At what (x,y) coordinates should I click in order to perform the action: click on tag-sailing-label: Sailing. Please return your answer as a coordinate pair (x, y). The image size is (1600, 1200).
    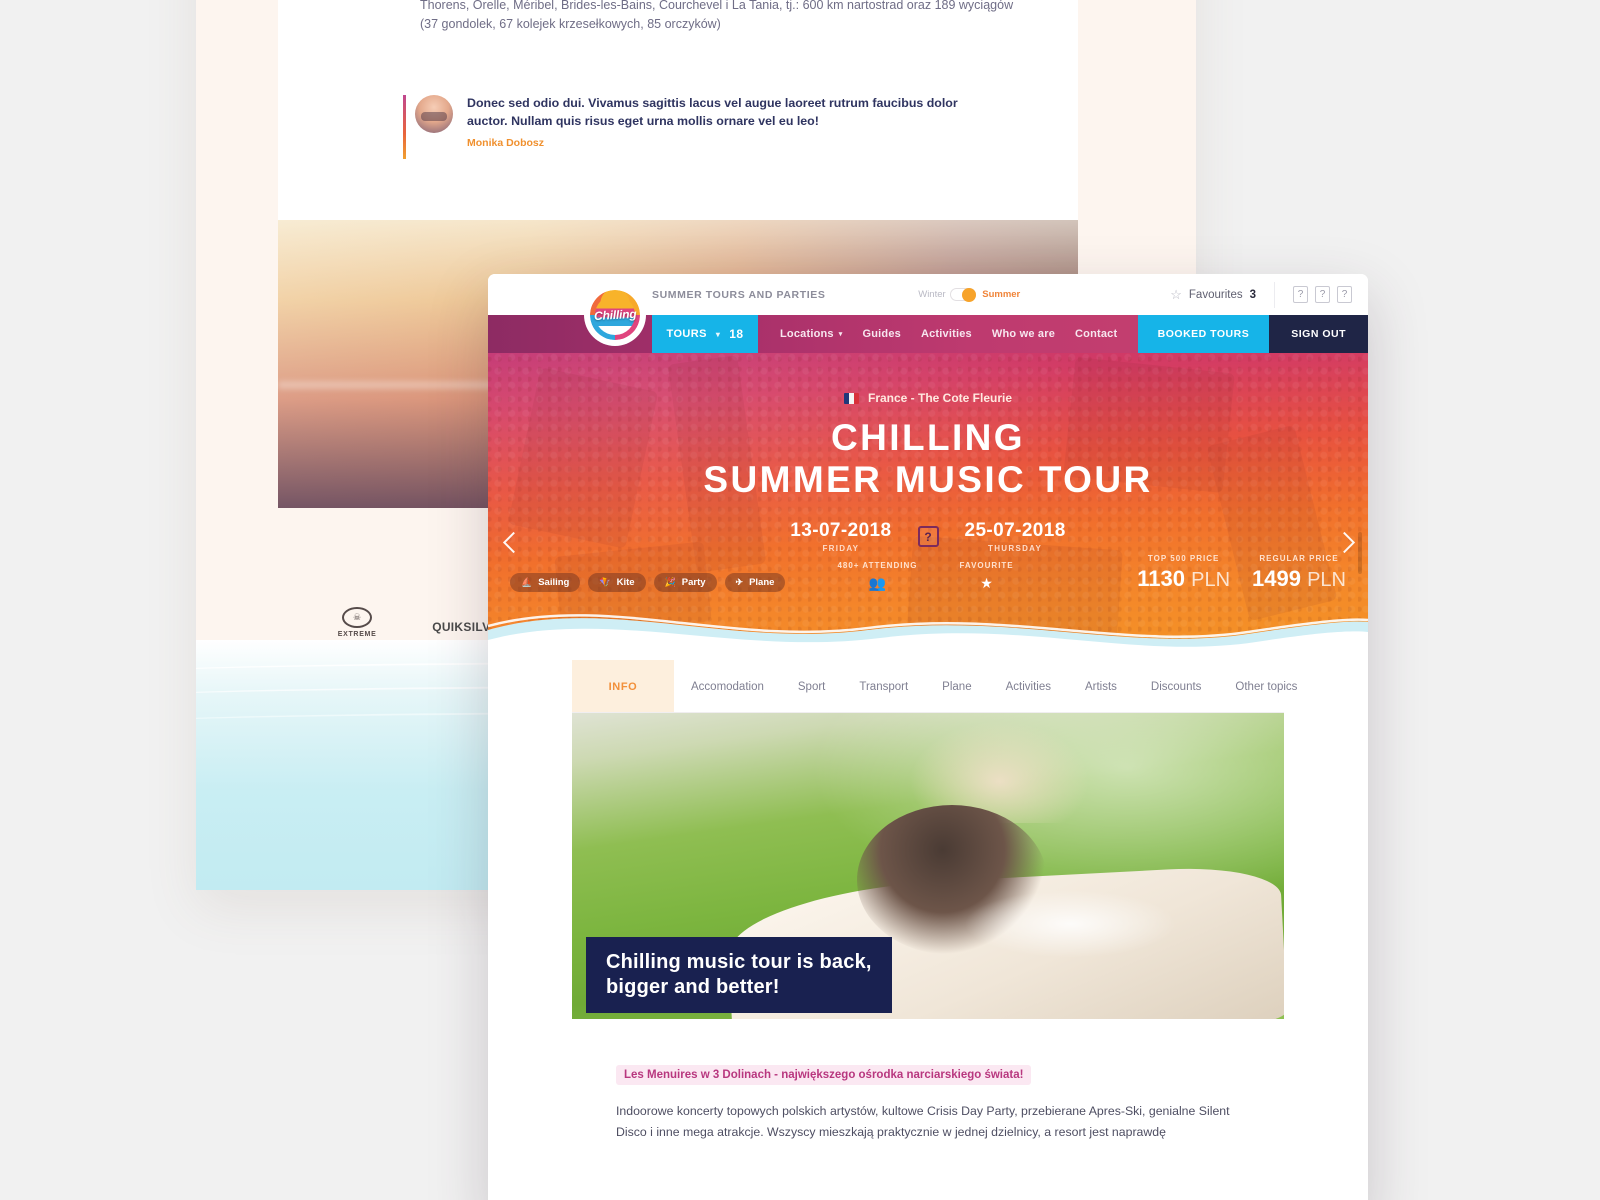
    Looking at the image, I should click on (554, 582).